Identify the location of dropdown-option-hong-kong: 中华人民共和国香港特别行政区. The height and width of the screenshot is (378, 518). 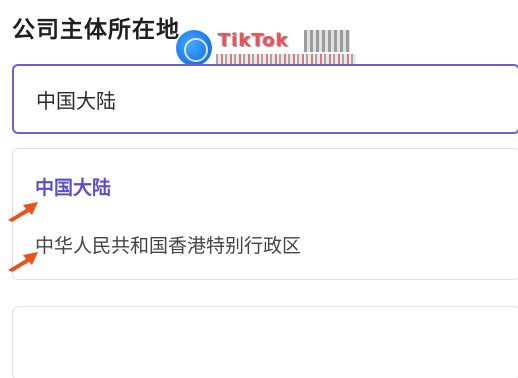
(168, 244).